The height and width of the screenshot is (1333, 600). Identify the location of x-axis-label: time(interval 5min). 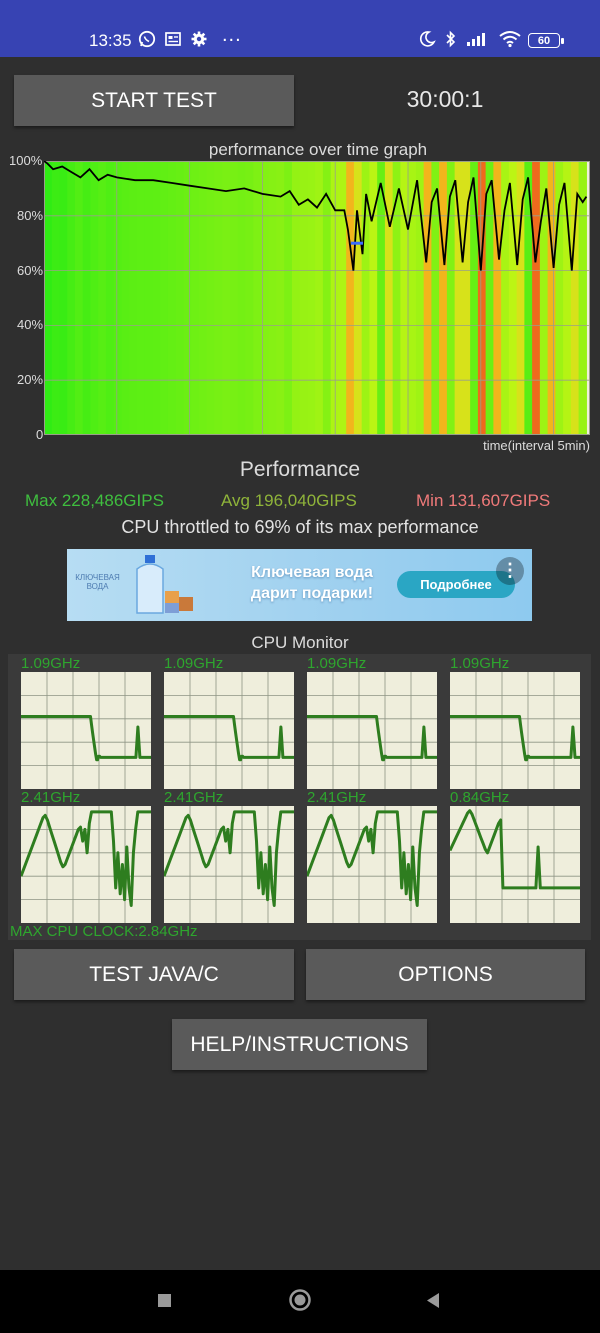
(536, 445).